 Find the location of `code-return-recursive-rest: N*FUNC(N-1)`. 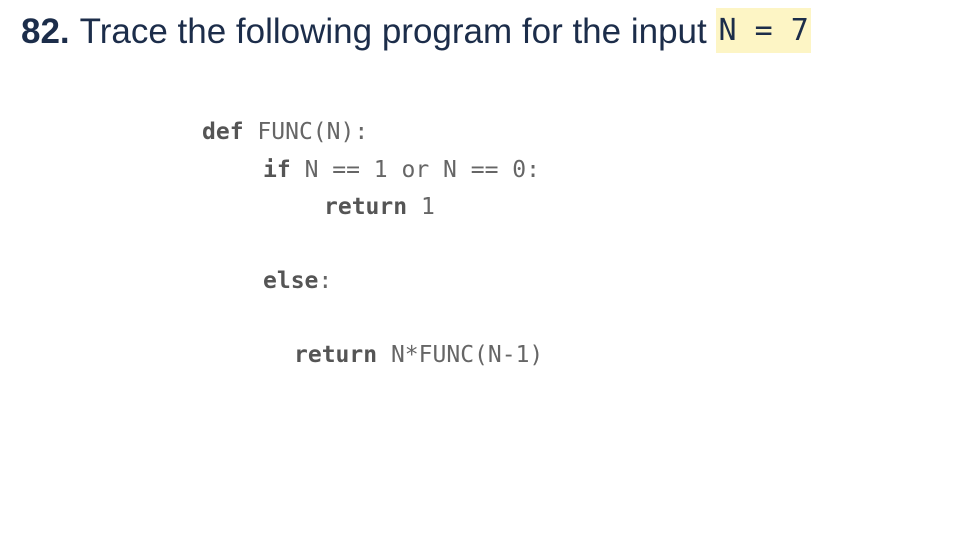

code-return-recursive-rest: N*FUNC(N-1) is located at coordinates (467, 355).